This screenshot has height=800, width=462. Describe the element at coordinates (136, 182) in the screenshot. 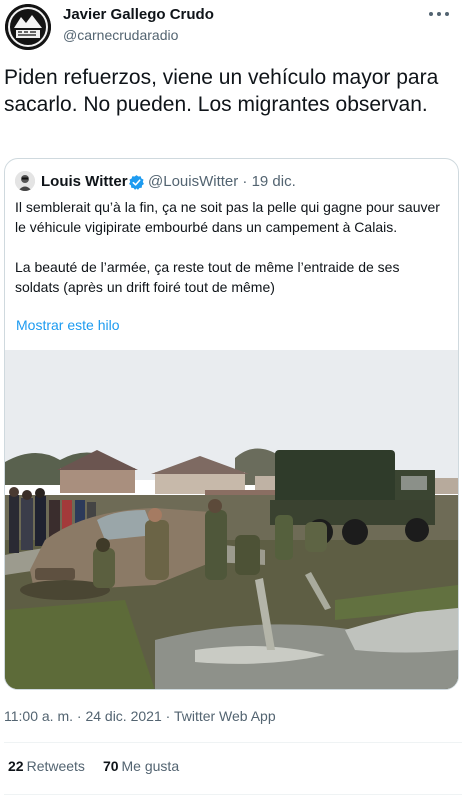

I see `verified-badge-icon` at that location.